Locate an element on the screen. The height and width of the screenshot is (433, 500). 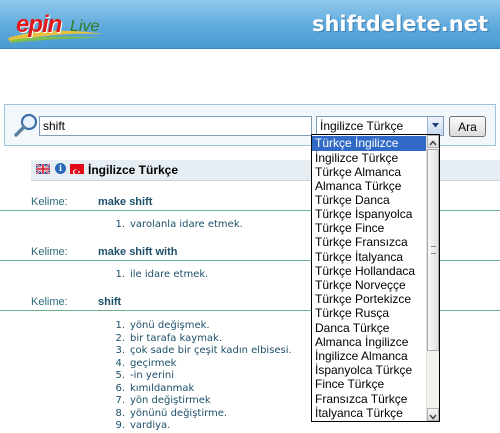
definition-text: ile idare etmek. is located at coordinates (169, 274).